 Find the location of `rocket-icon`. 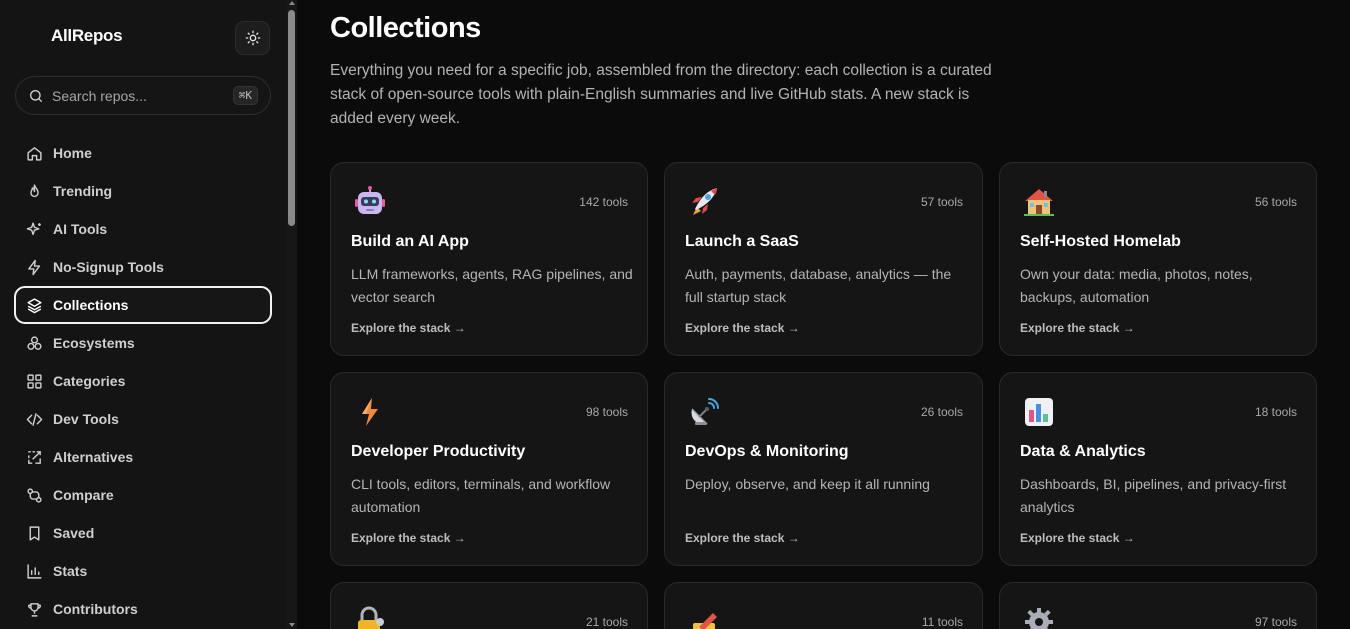

rocket-icon is located at coordinates (704, 202).